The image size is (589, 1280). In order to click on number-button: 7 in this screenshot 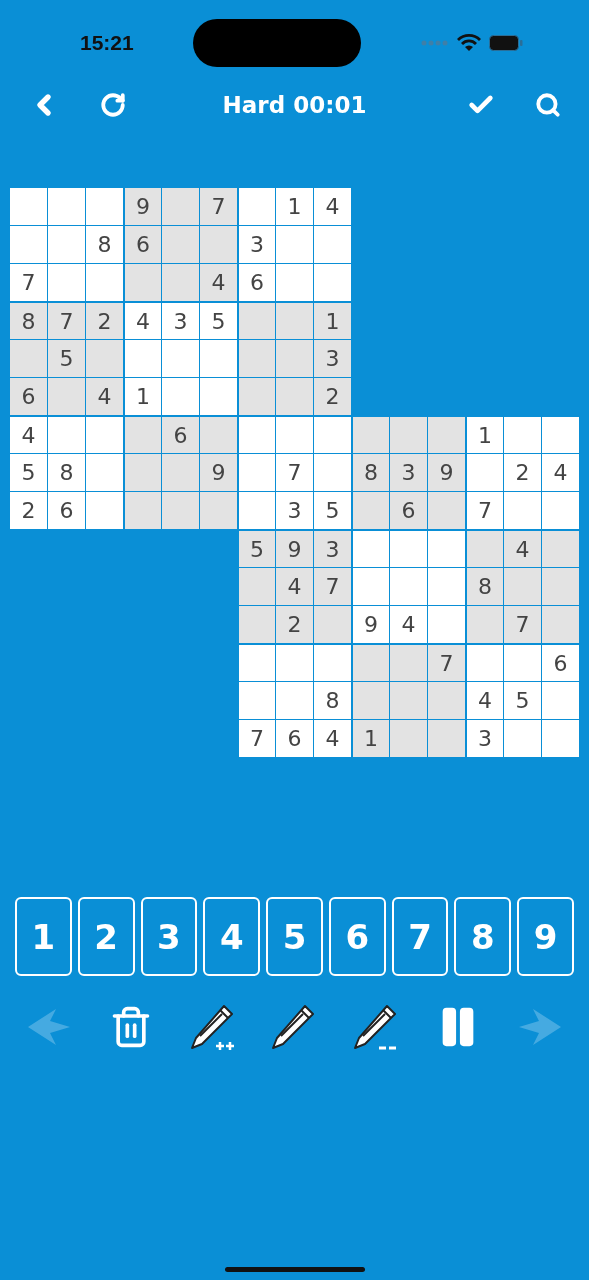, I will do `click(420, 936)`.